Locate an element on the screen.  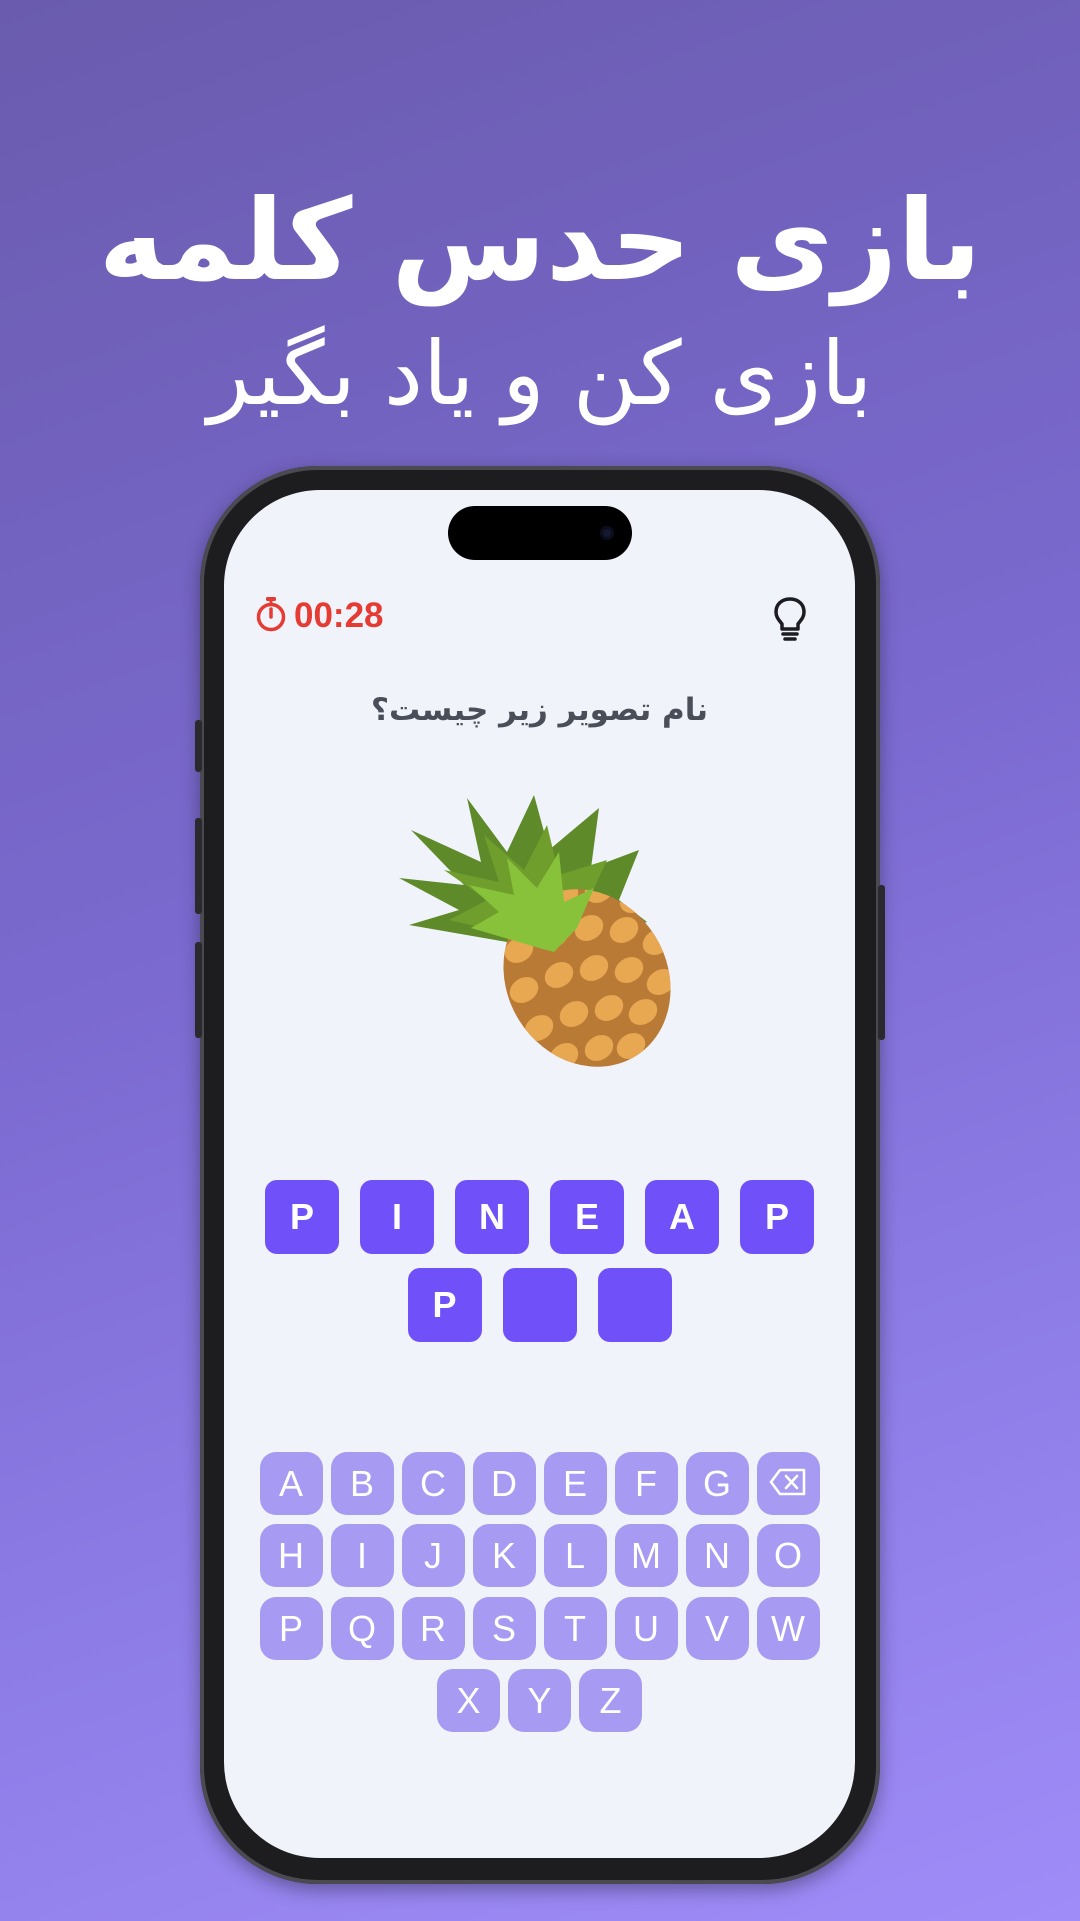
question-text: نام تصویر زیر چیست؟ is located at coordinates (539, 710).